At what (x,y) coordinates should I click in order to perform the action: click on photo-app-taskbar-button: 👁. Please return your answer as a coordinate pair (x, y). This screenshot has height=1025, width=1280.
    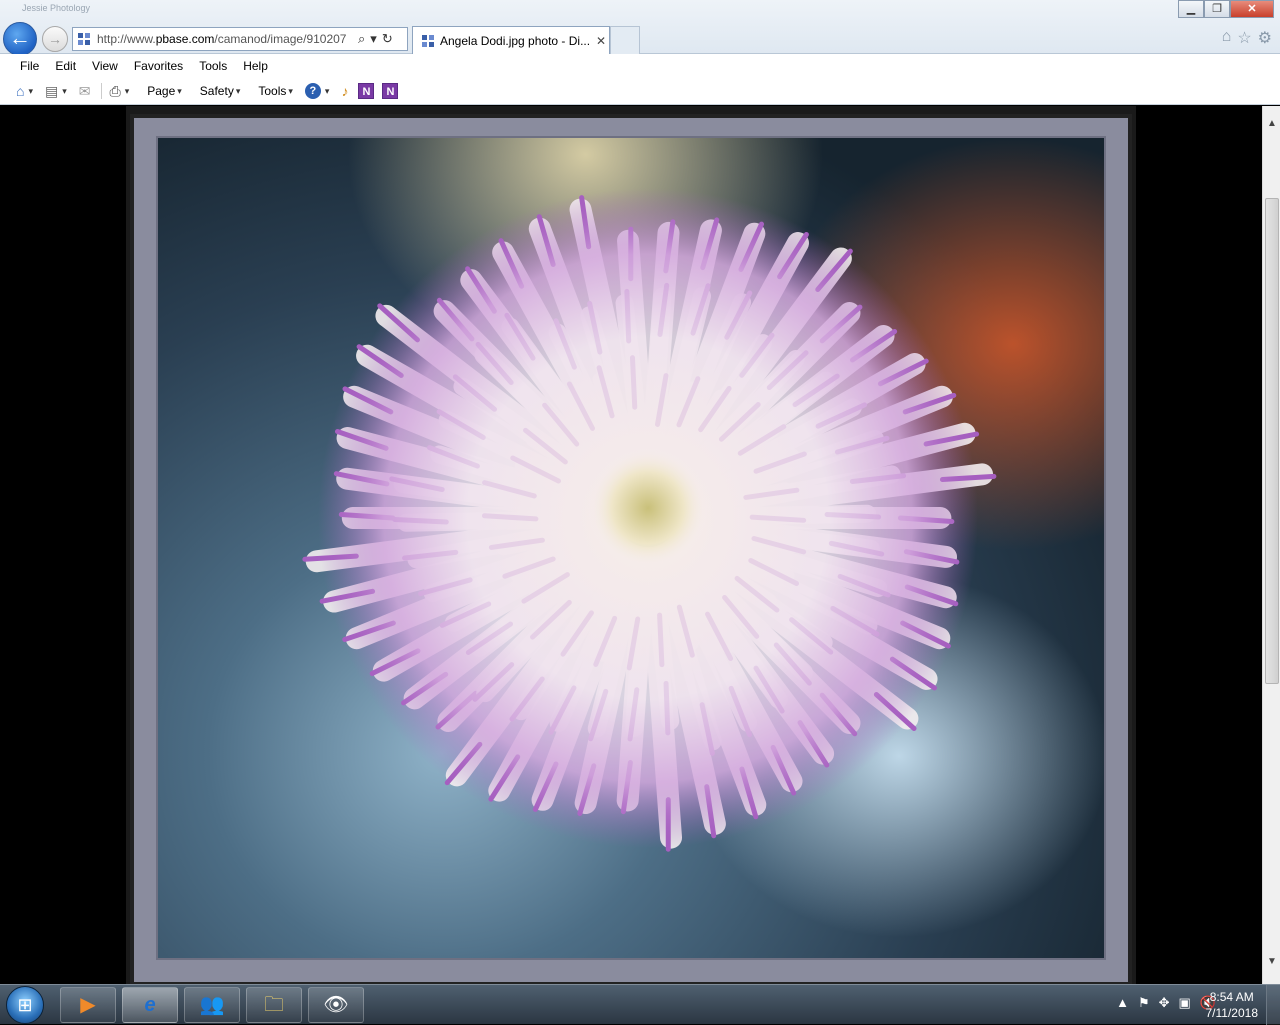
    Looking at the image, I should click on (336, 1005).